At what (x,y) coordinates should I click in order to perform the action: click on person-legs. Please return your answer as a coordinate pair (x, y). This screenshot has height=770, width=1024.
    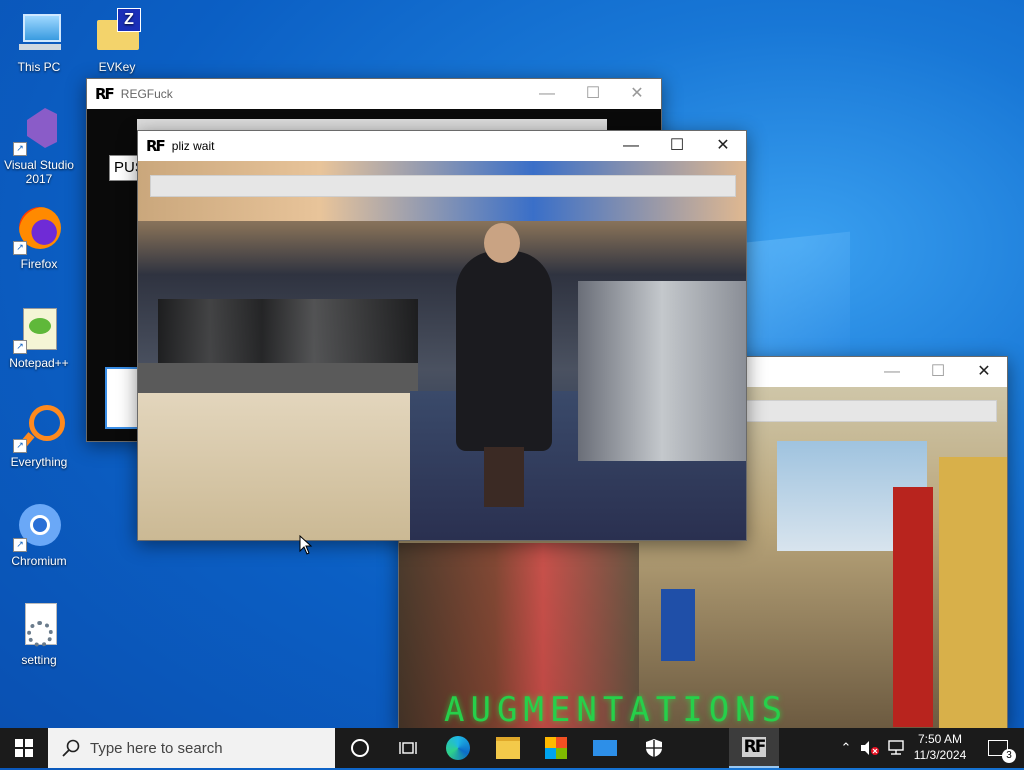
    Looking at the image, I should click on (504, 477).